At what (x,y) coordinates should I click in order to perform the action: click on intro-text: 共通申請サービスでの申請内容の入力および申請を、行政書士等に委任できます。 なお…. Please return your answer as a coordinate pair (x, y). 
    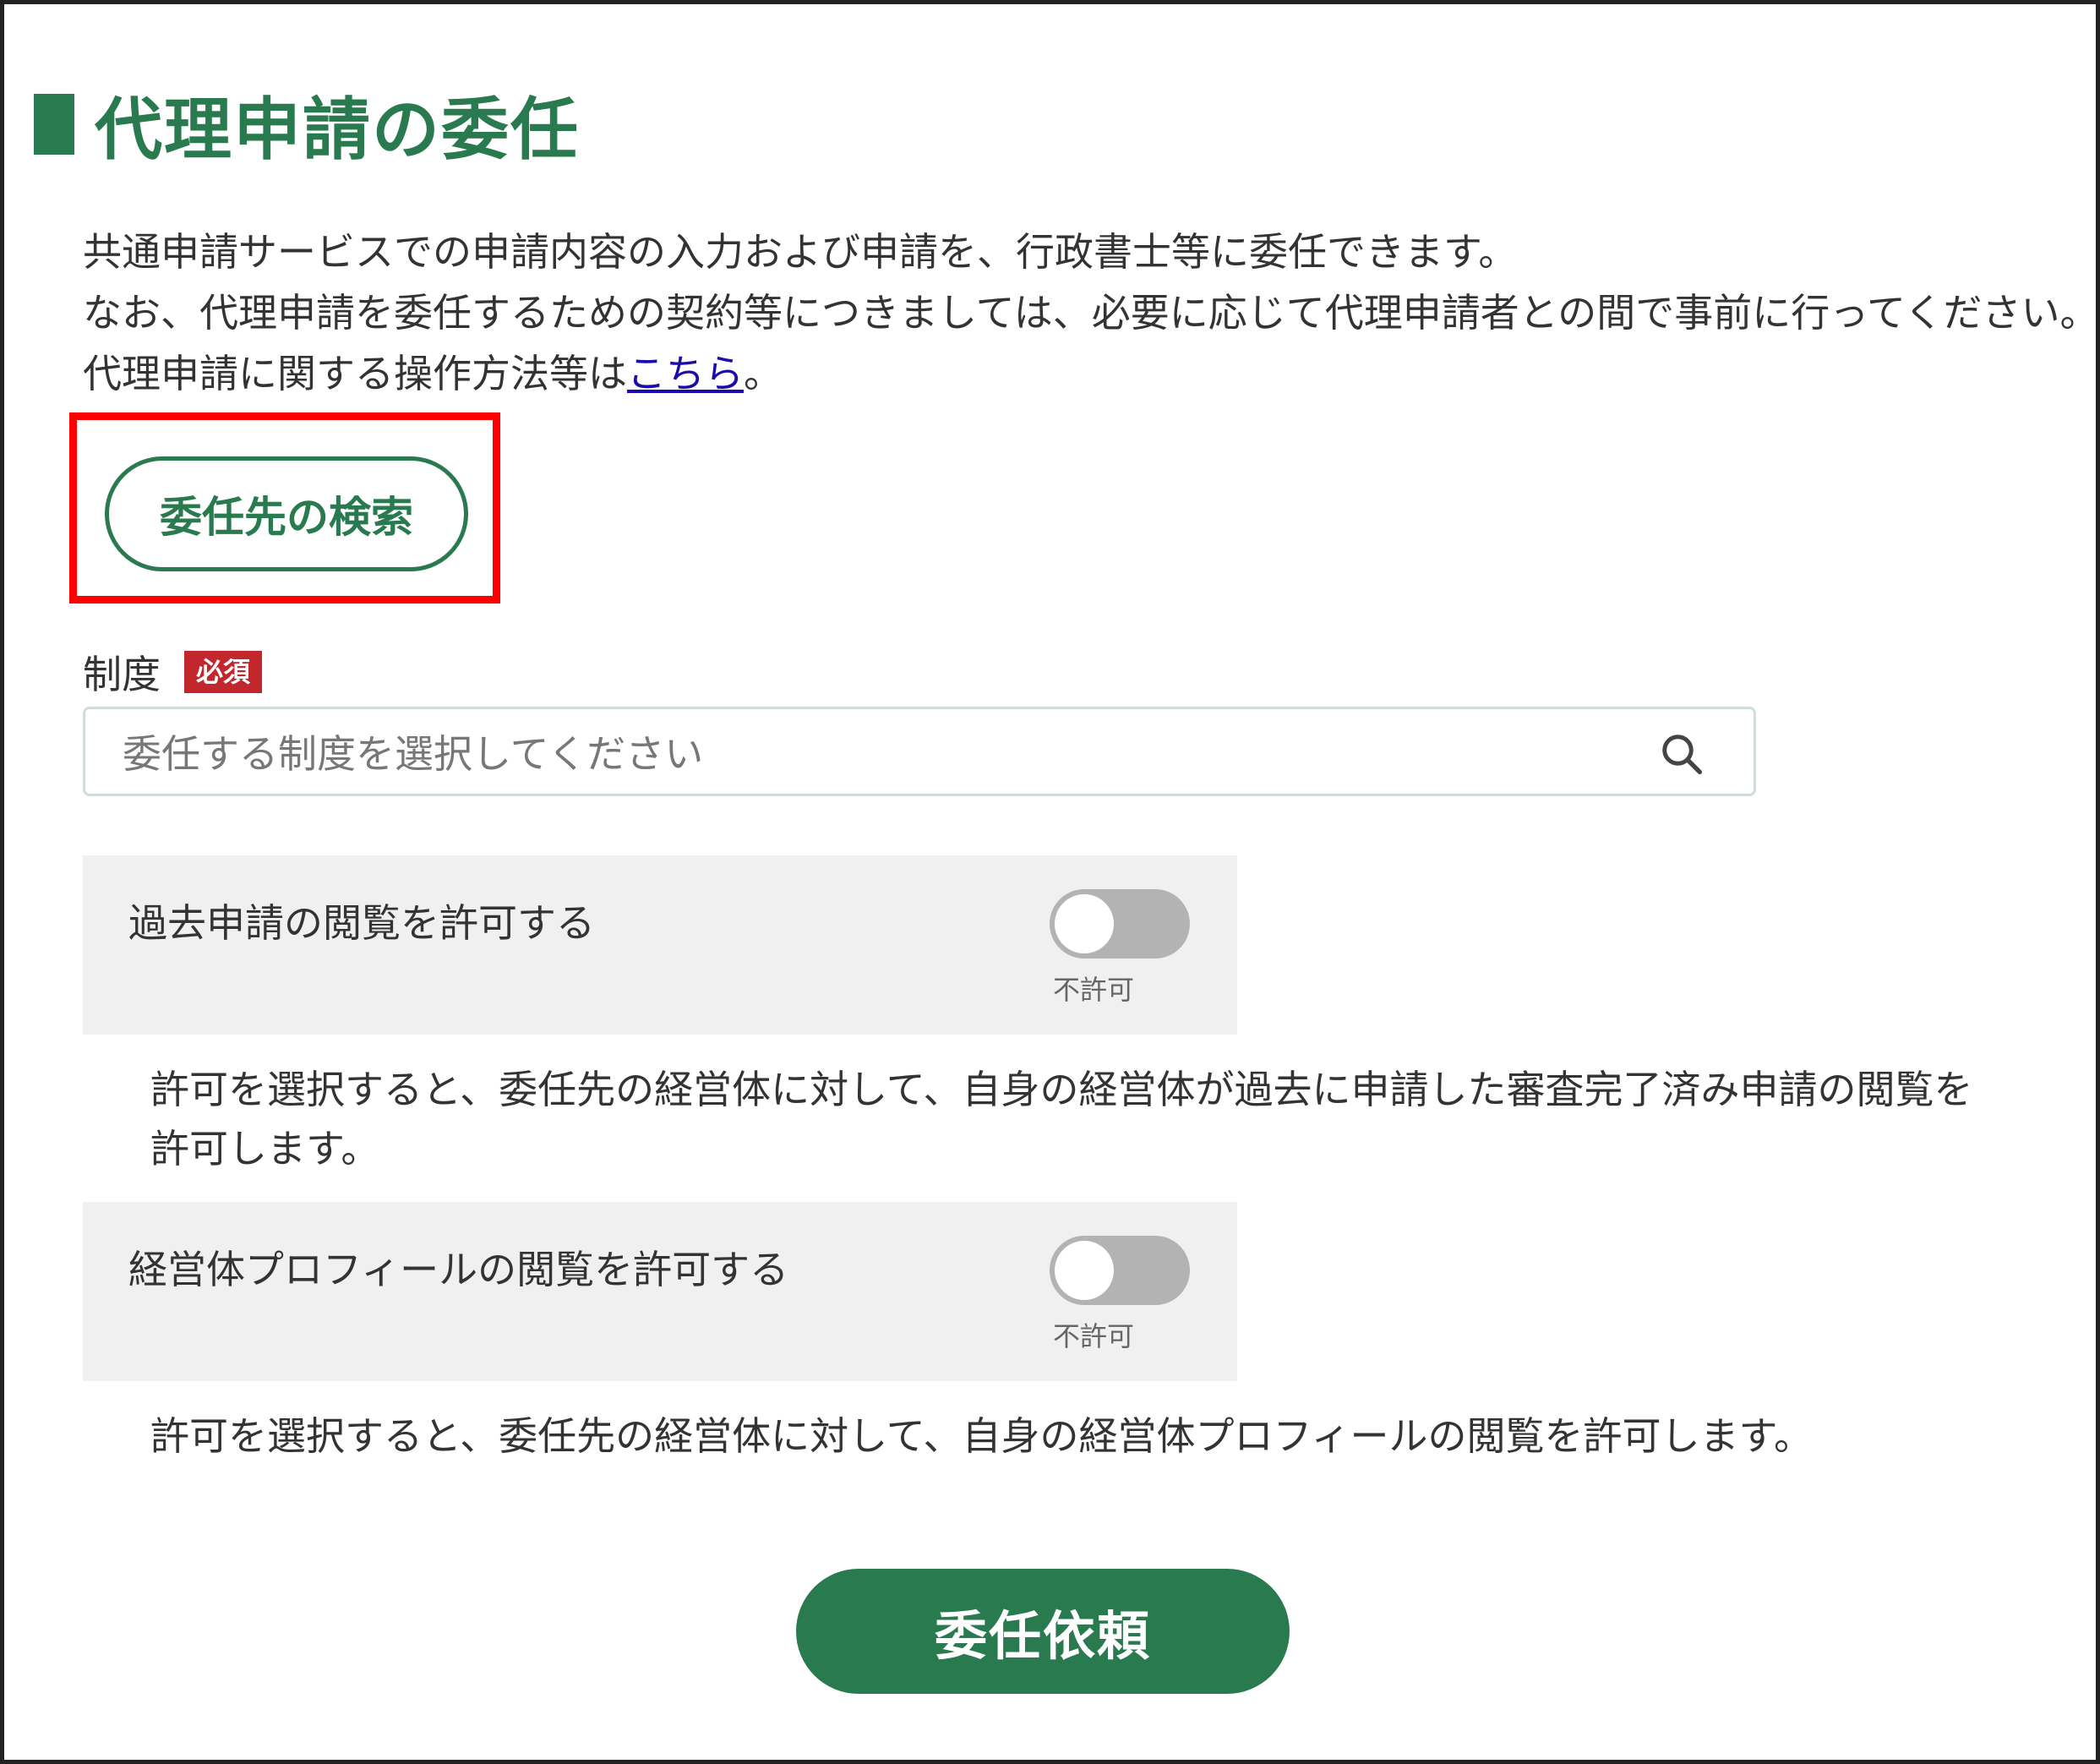
    Looking at the image, I should click on (1091, 312).